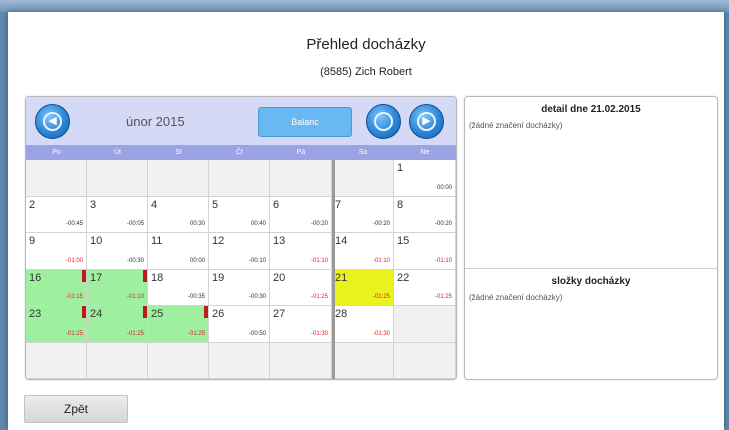 Image resolution: width=729 pixels, height=430 pixels. I want to click on day-number: 22, so click(403, 277).